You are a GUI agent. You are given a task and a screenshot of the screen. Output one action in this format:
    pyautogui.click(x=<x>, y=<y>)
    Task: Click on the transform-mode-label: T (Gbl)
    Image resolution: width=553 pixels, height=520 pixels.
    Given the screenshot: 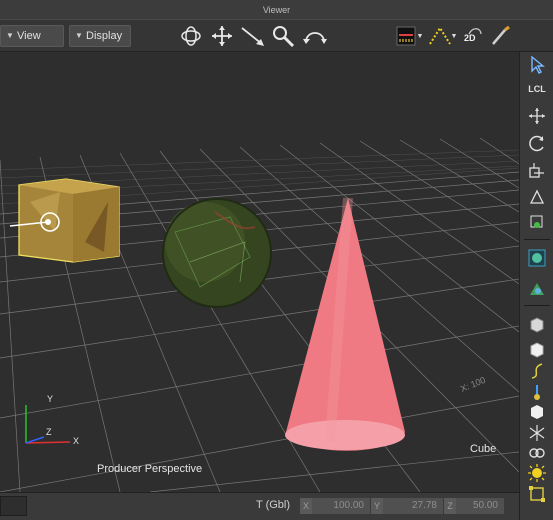 What is the action you would take?
    pyautogui.click(x=273, y=505)
    